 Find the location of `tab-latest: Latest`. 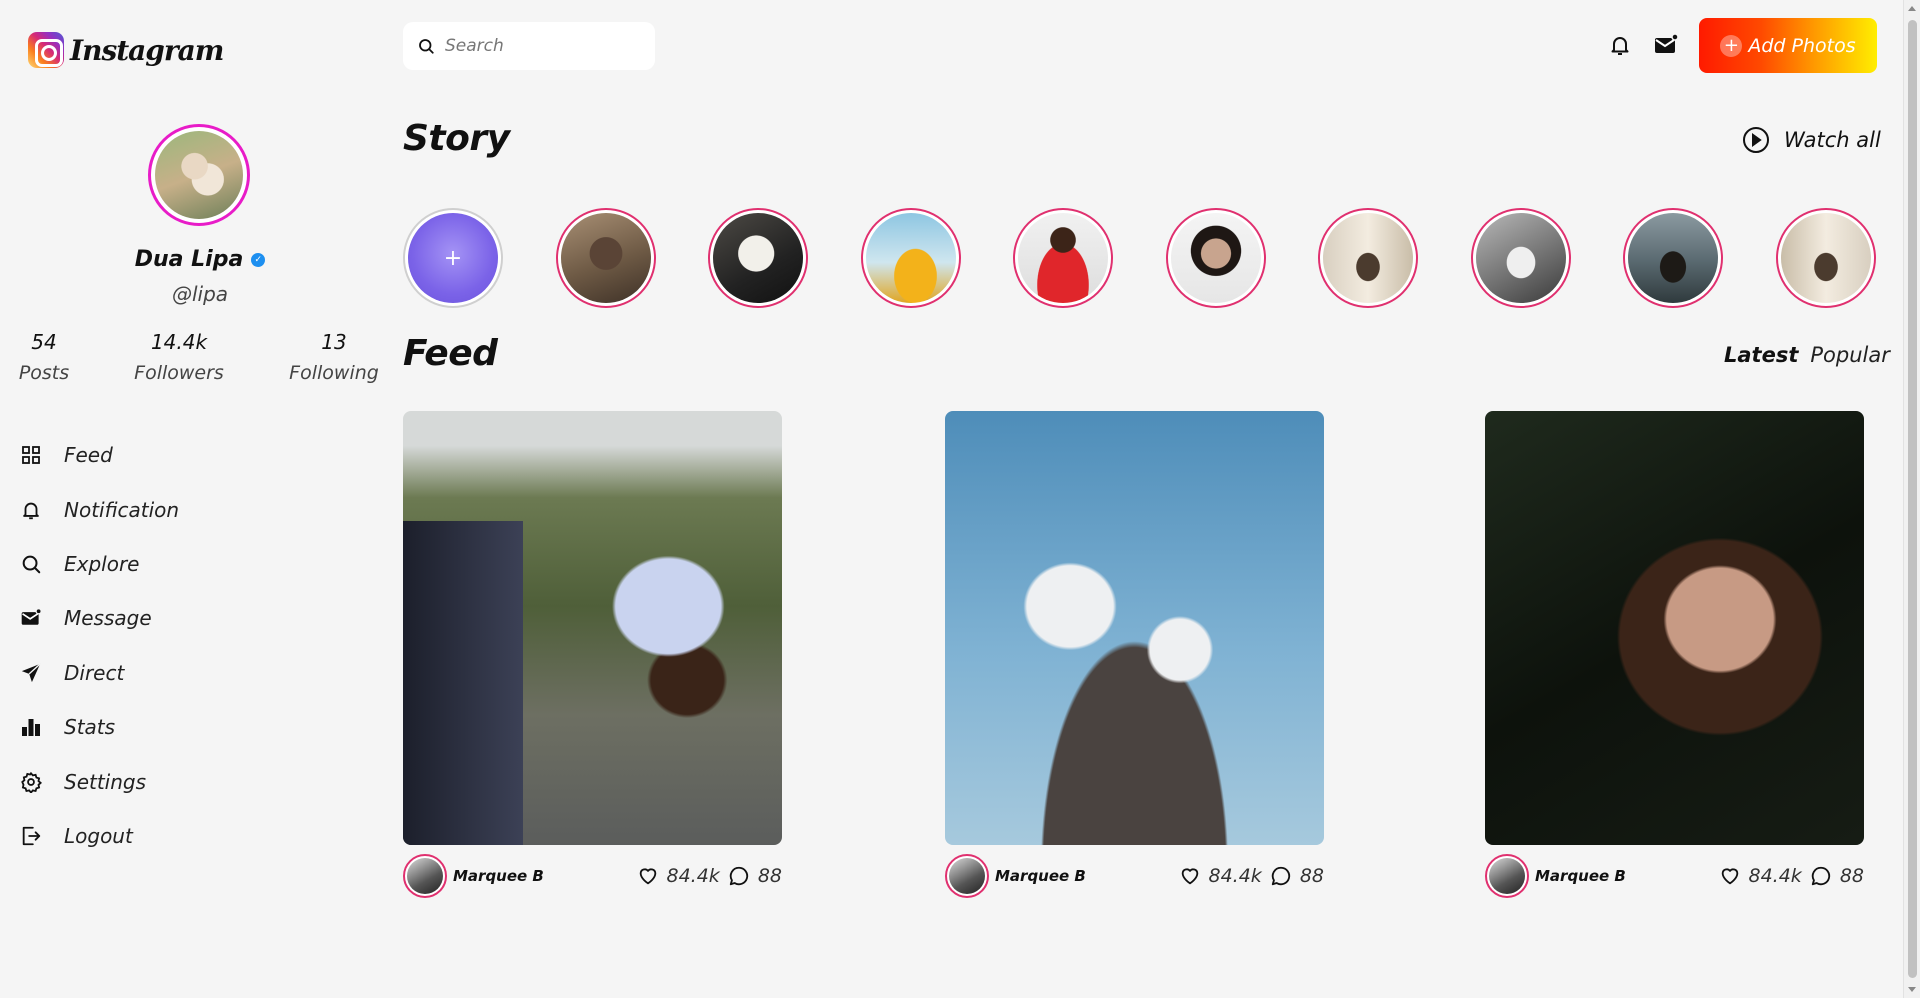

tab-latest: Latest is located at coordinates (1761, 355).